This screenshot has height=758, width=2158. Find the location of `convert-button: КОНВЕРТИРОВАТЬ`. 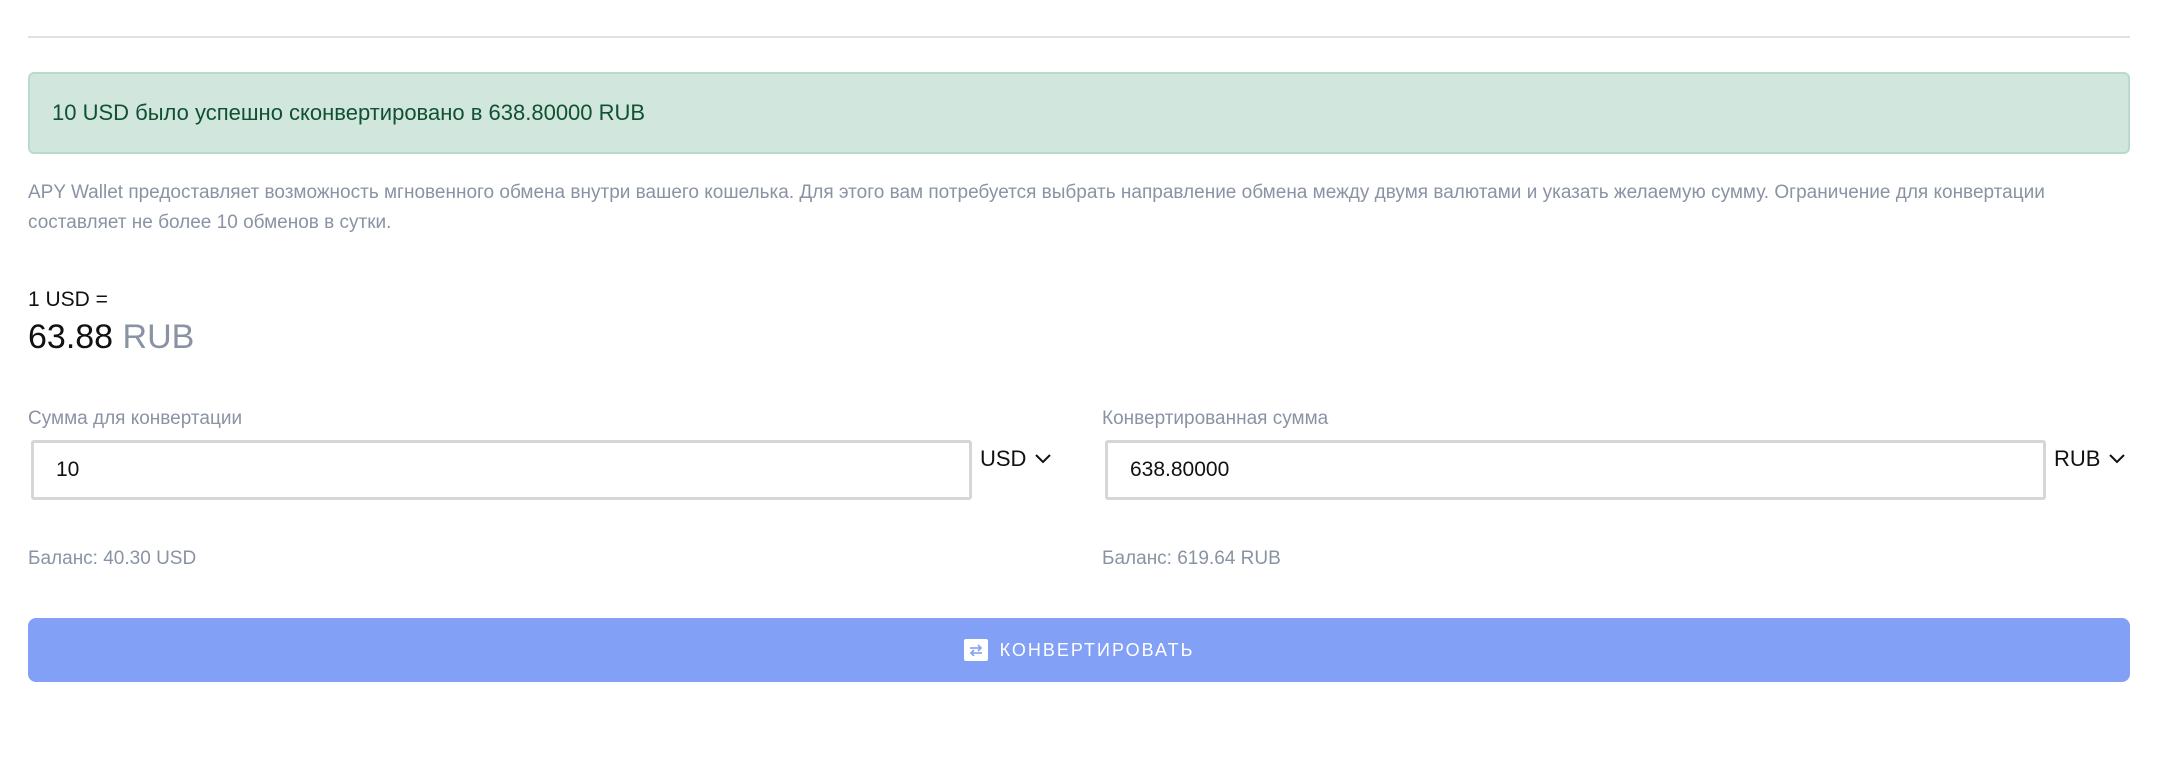

convert-button: КОНВЕРТИРОВАТЬ is located at coordinates (1079, 650).